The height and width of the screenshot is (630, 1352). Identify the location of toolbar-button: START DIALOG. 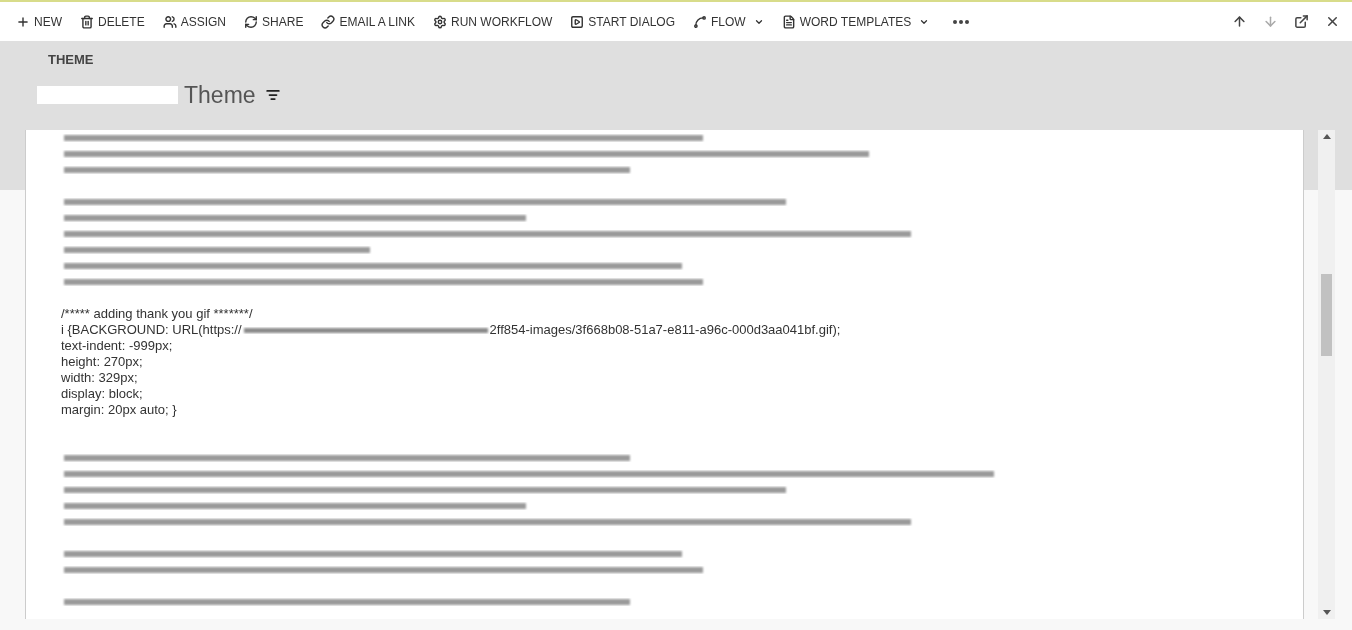
(622, 21).